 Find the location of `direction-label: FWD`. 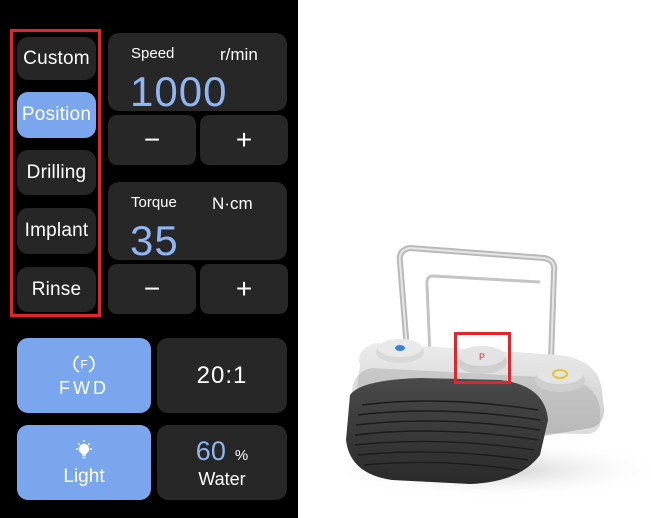

direction-label: FWD is located at coordinates (84, 388).